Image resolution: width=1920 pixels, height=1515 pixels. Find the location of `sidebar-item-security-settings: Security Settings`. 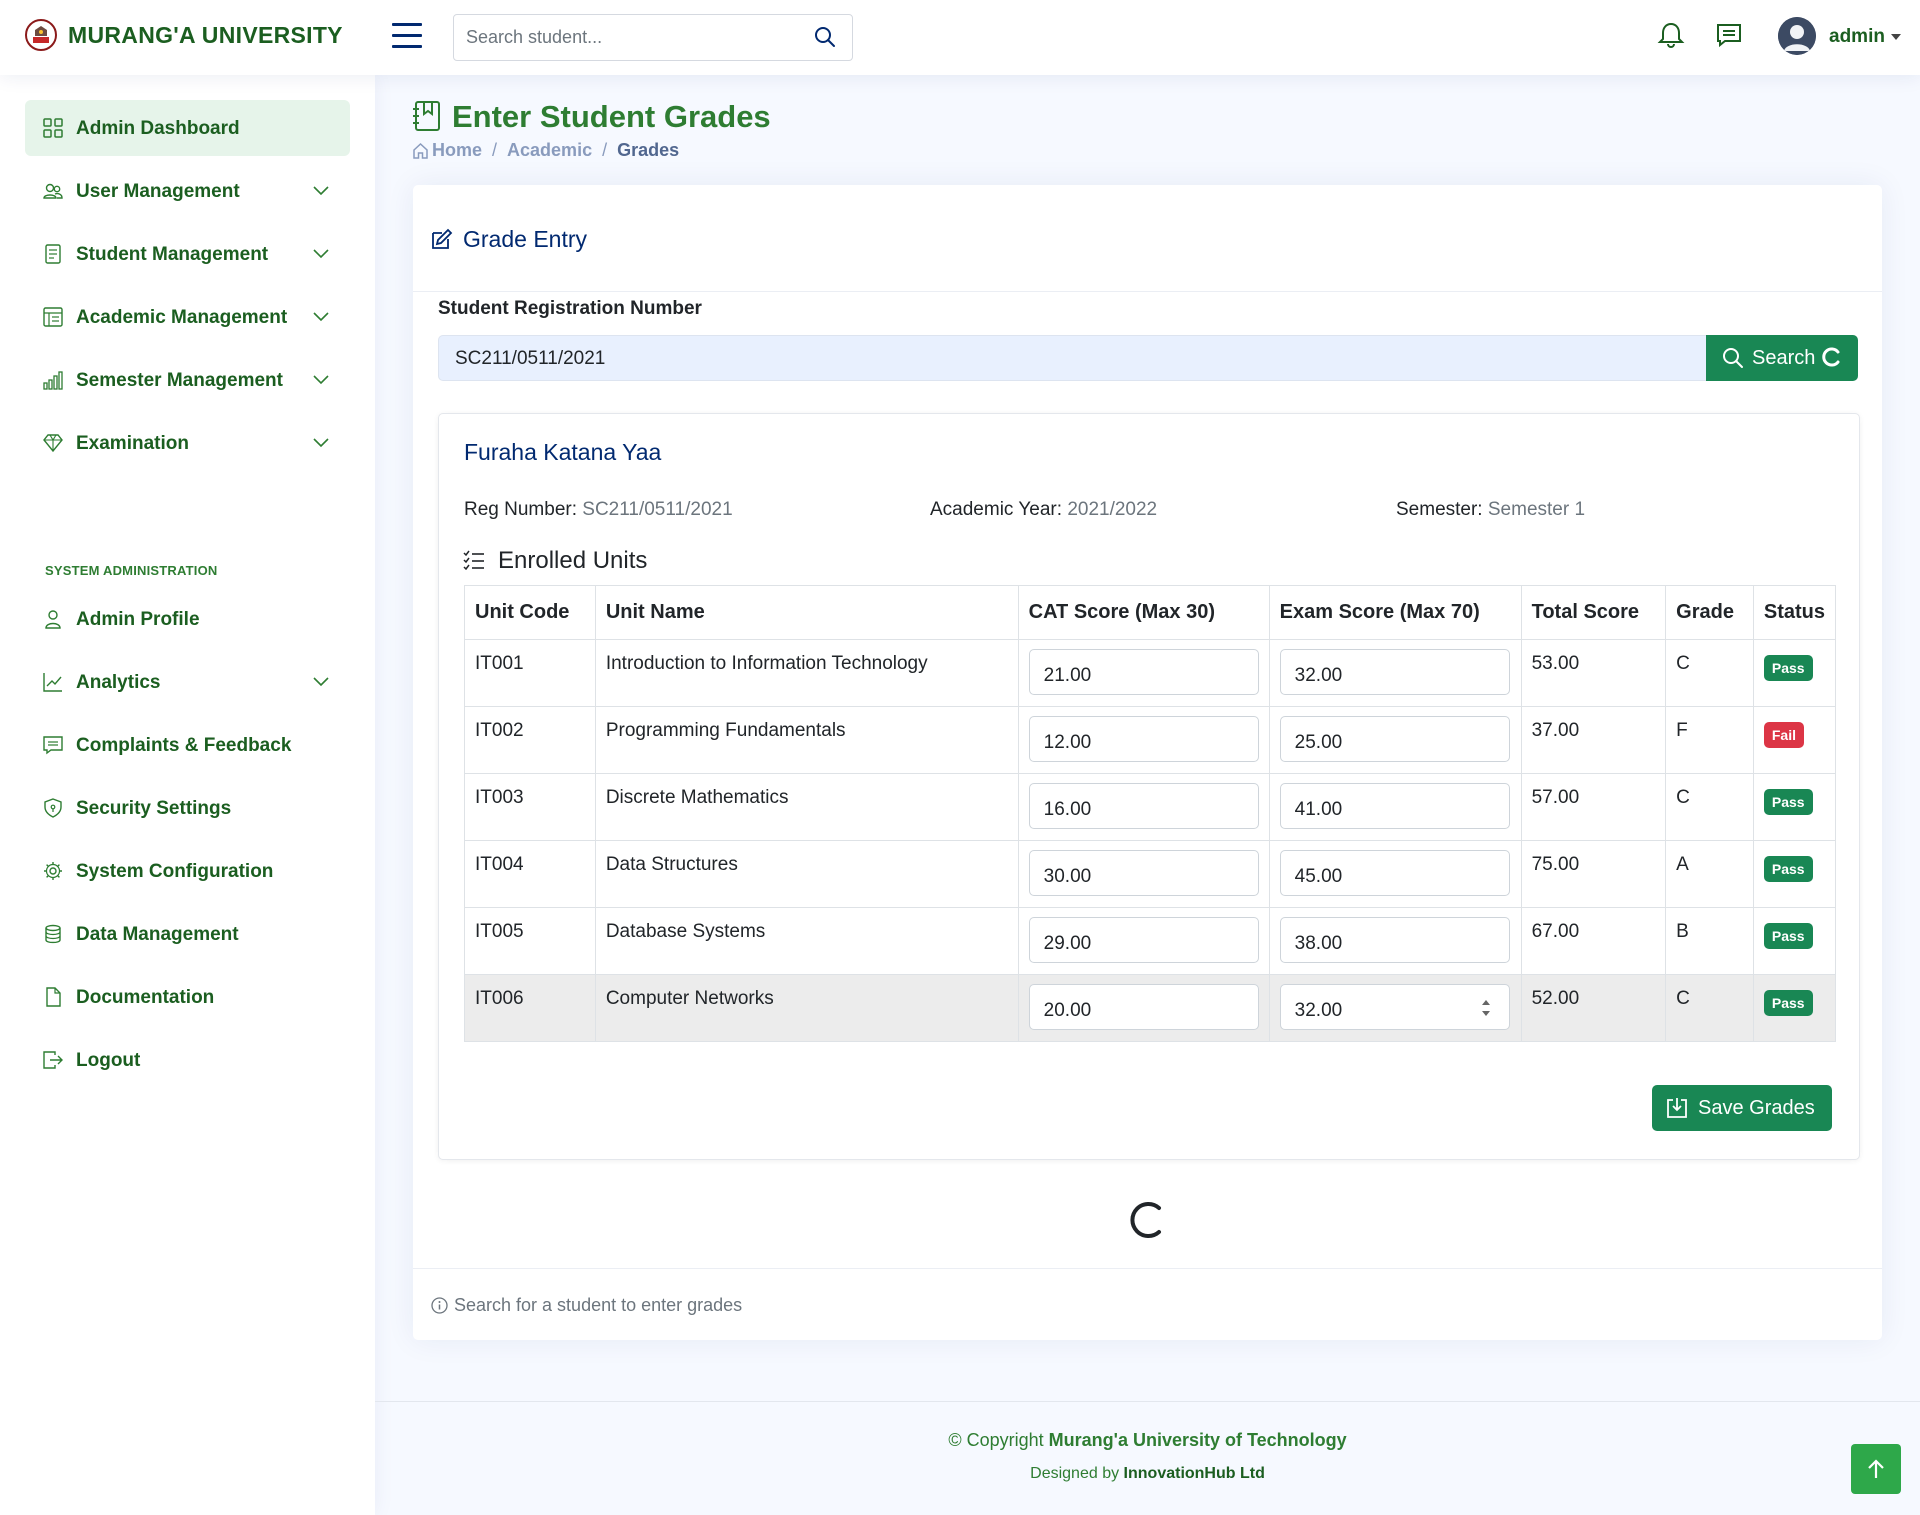

sidebar-item-security-settings: Security Settings is located at coordinates (187, 808).